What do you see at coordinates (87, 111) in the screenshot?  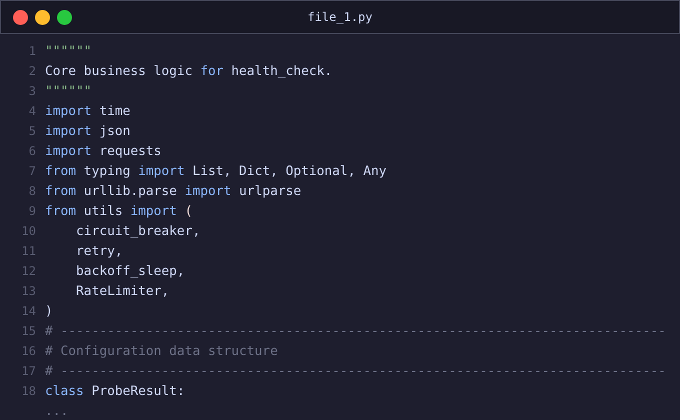 I see `code-line: import time` at bounding box center [87, 111].